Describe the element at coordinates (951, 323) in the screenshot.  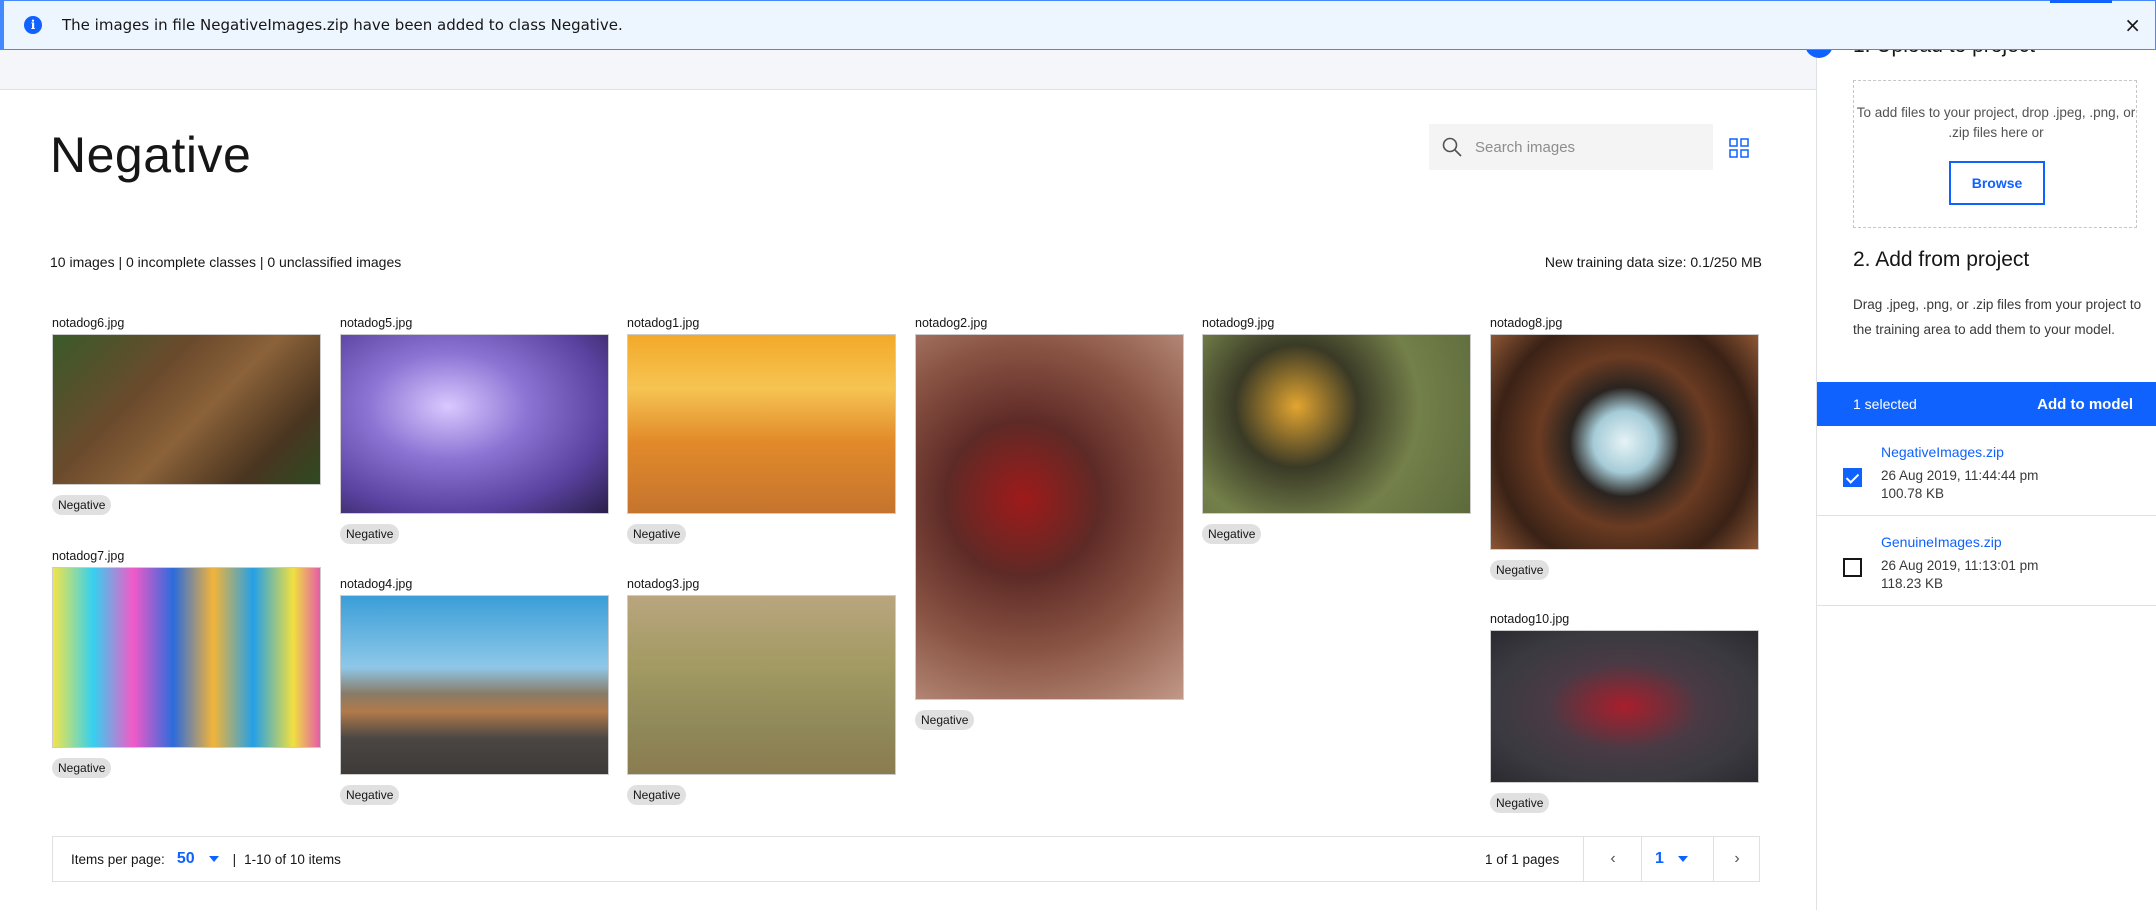
I see `image-filename: notadog2.jpg` at that location.